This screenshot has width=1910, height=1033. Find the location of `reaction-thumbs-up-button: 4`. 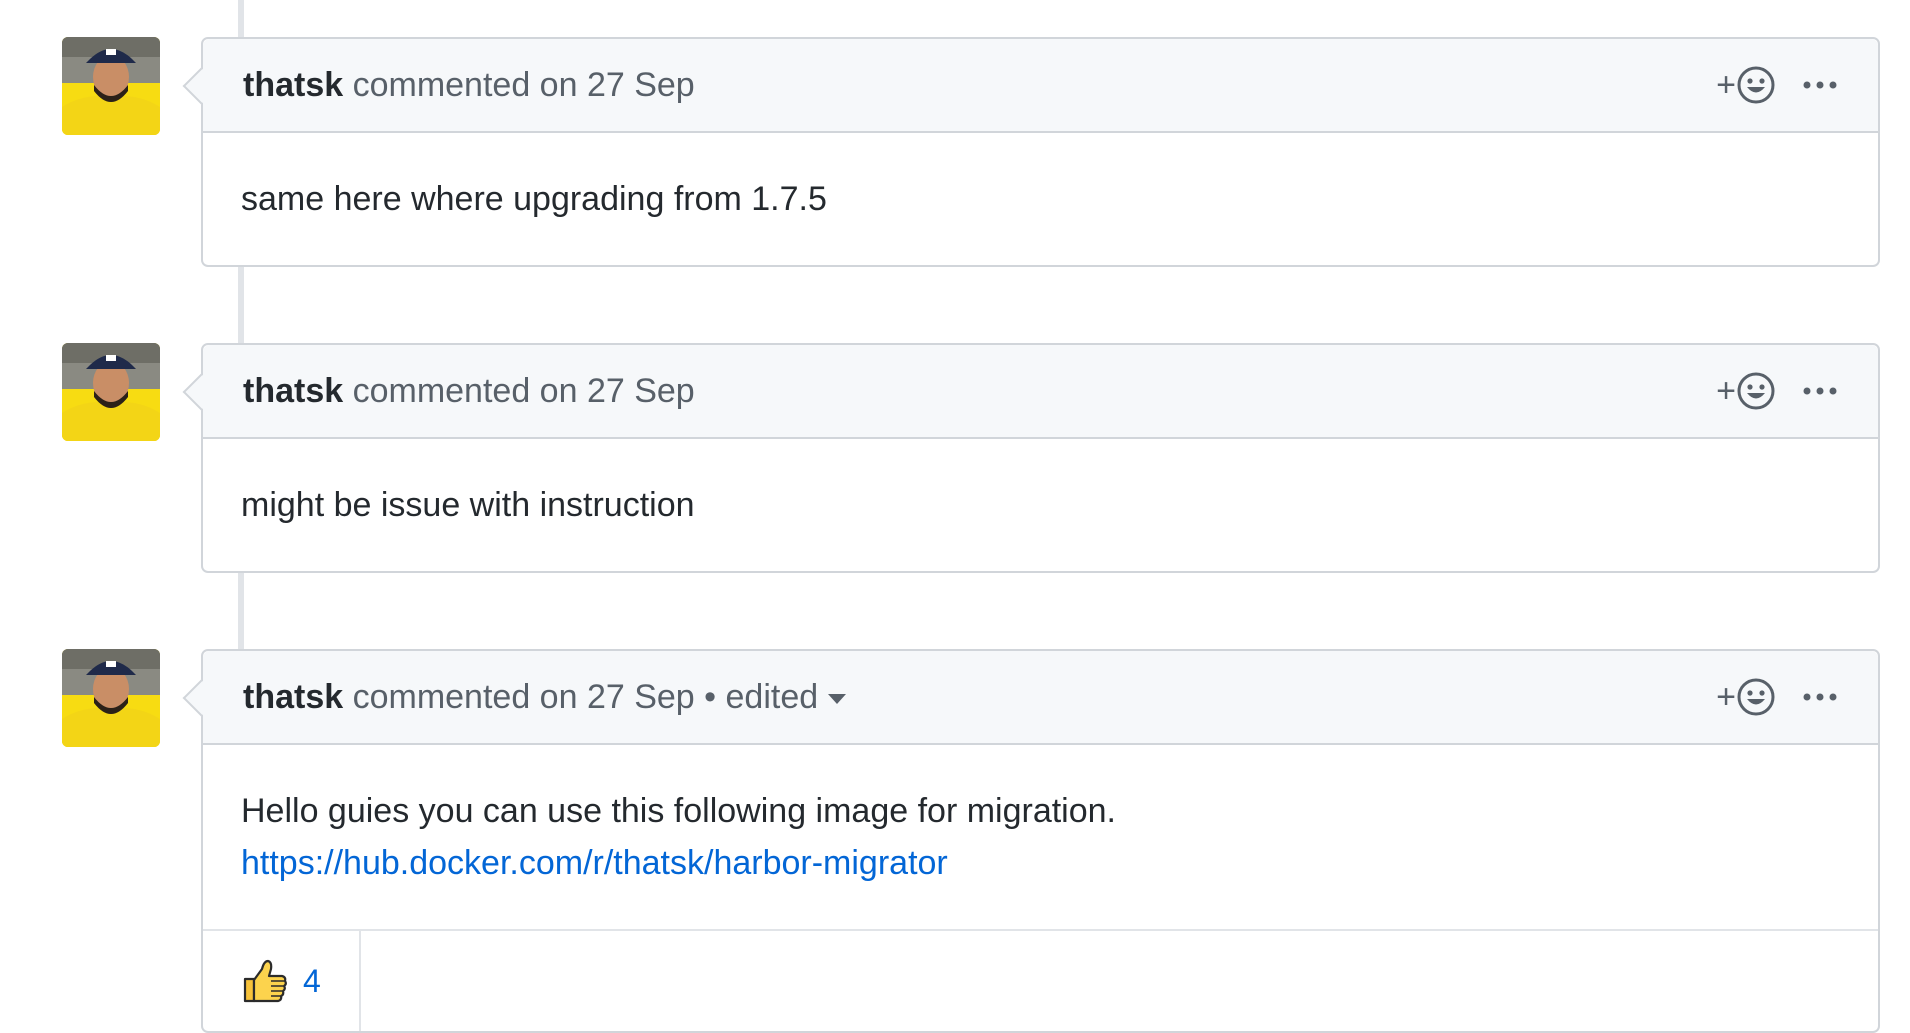

reaction-thumbs-up-button: 4 is located at coordinates (282, 981).